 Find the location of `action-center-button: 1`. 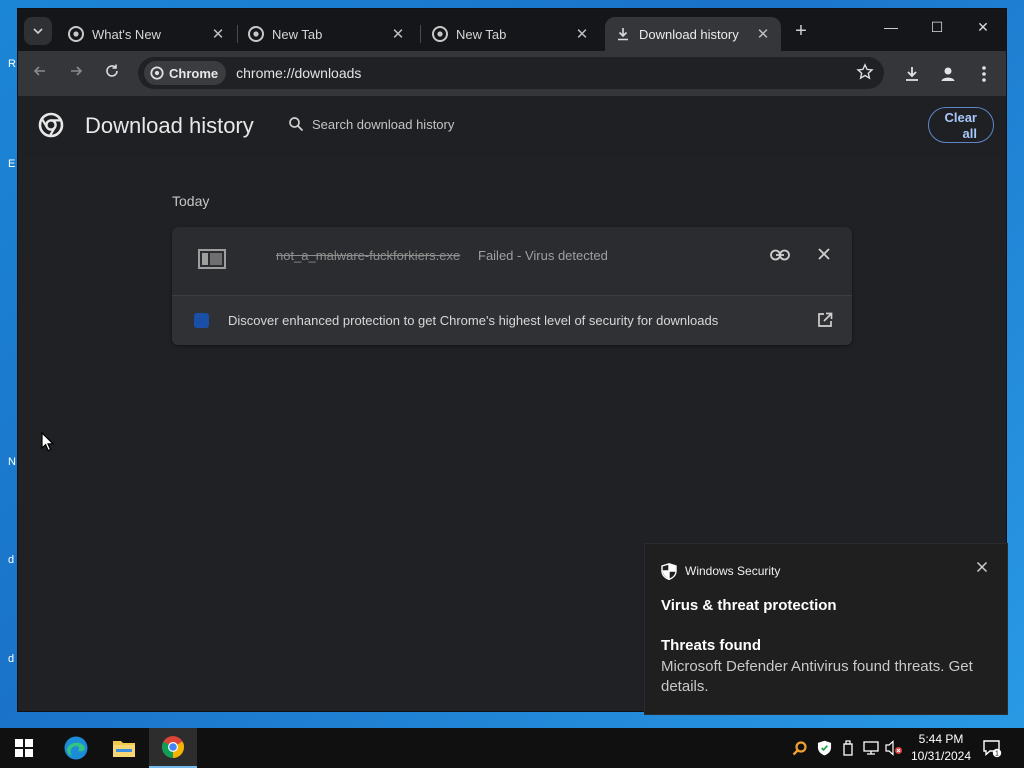

action-center-button: 1 is located at coordinates (992, 748).